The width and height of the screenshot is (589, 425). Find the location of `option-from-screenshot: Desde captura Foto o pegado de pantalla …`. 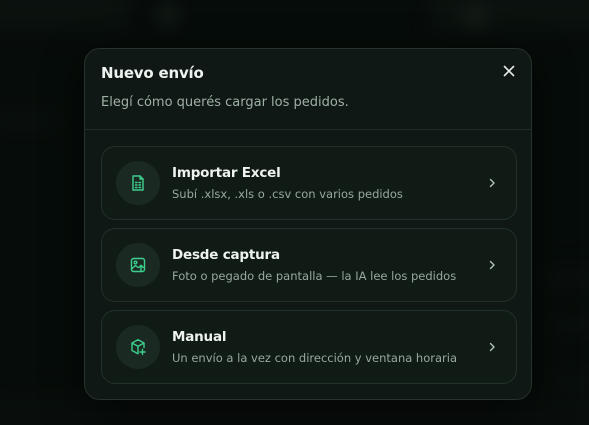

option-from-screenshot: Desde captura Foto o pegado de pantalla … is located at coordinates (309, 265).